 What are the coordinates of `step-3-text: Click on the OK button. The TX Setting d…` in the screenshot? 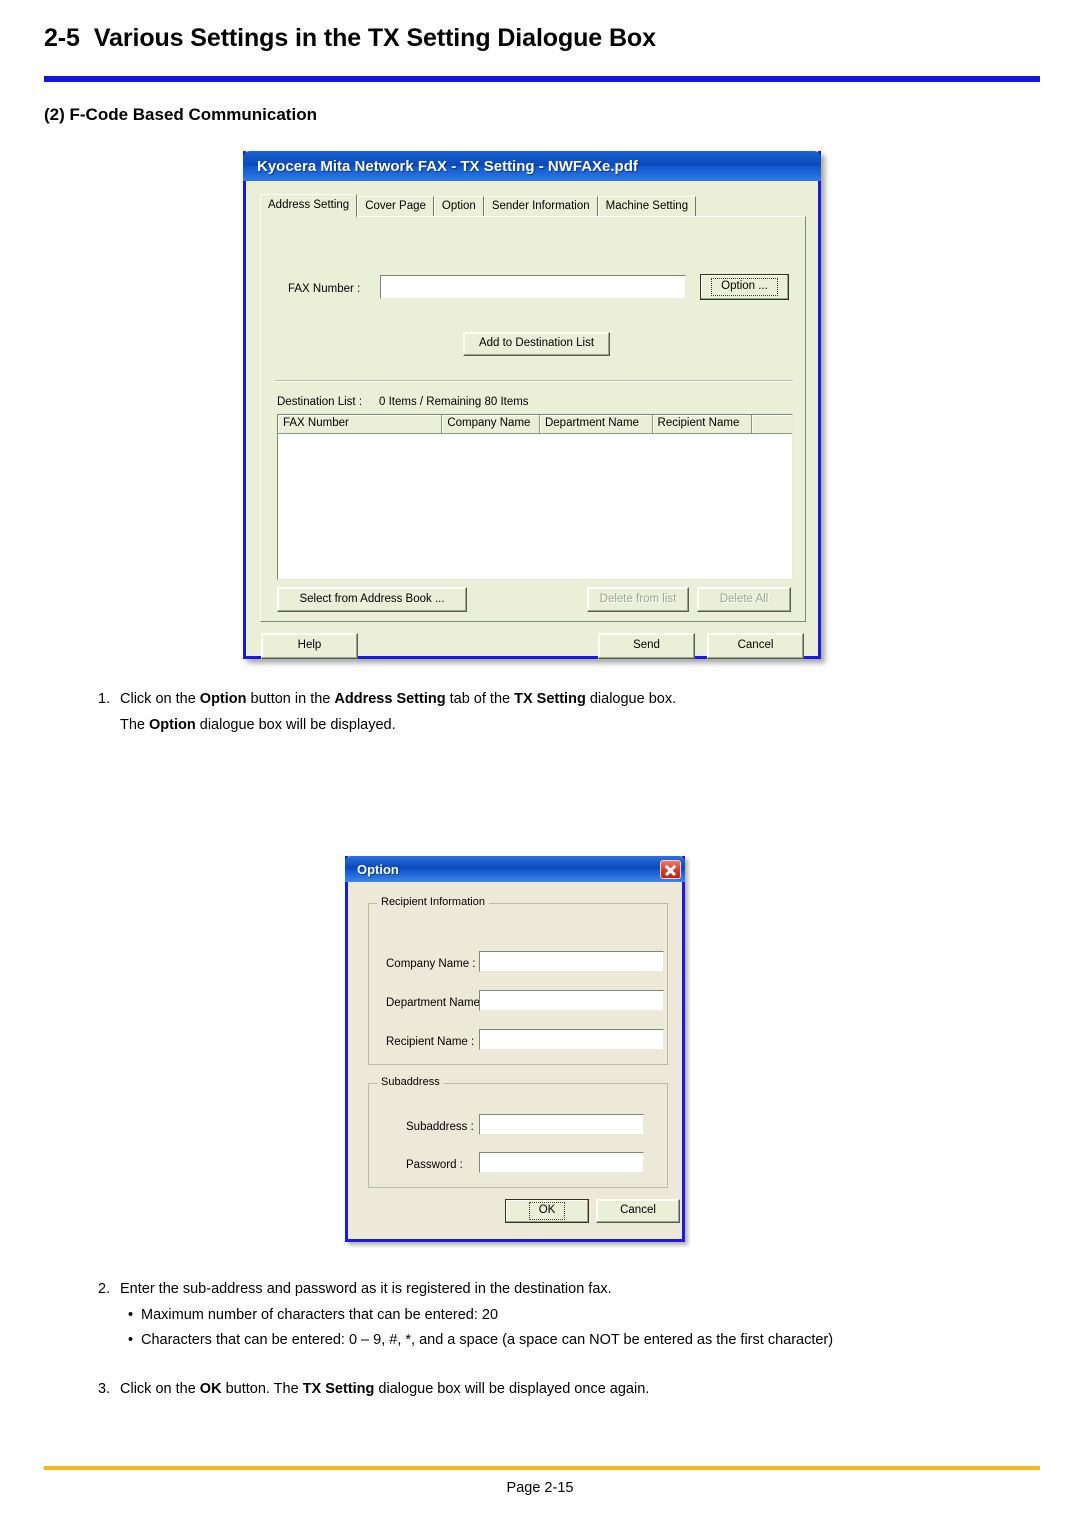 It's located at (385, 1389).